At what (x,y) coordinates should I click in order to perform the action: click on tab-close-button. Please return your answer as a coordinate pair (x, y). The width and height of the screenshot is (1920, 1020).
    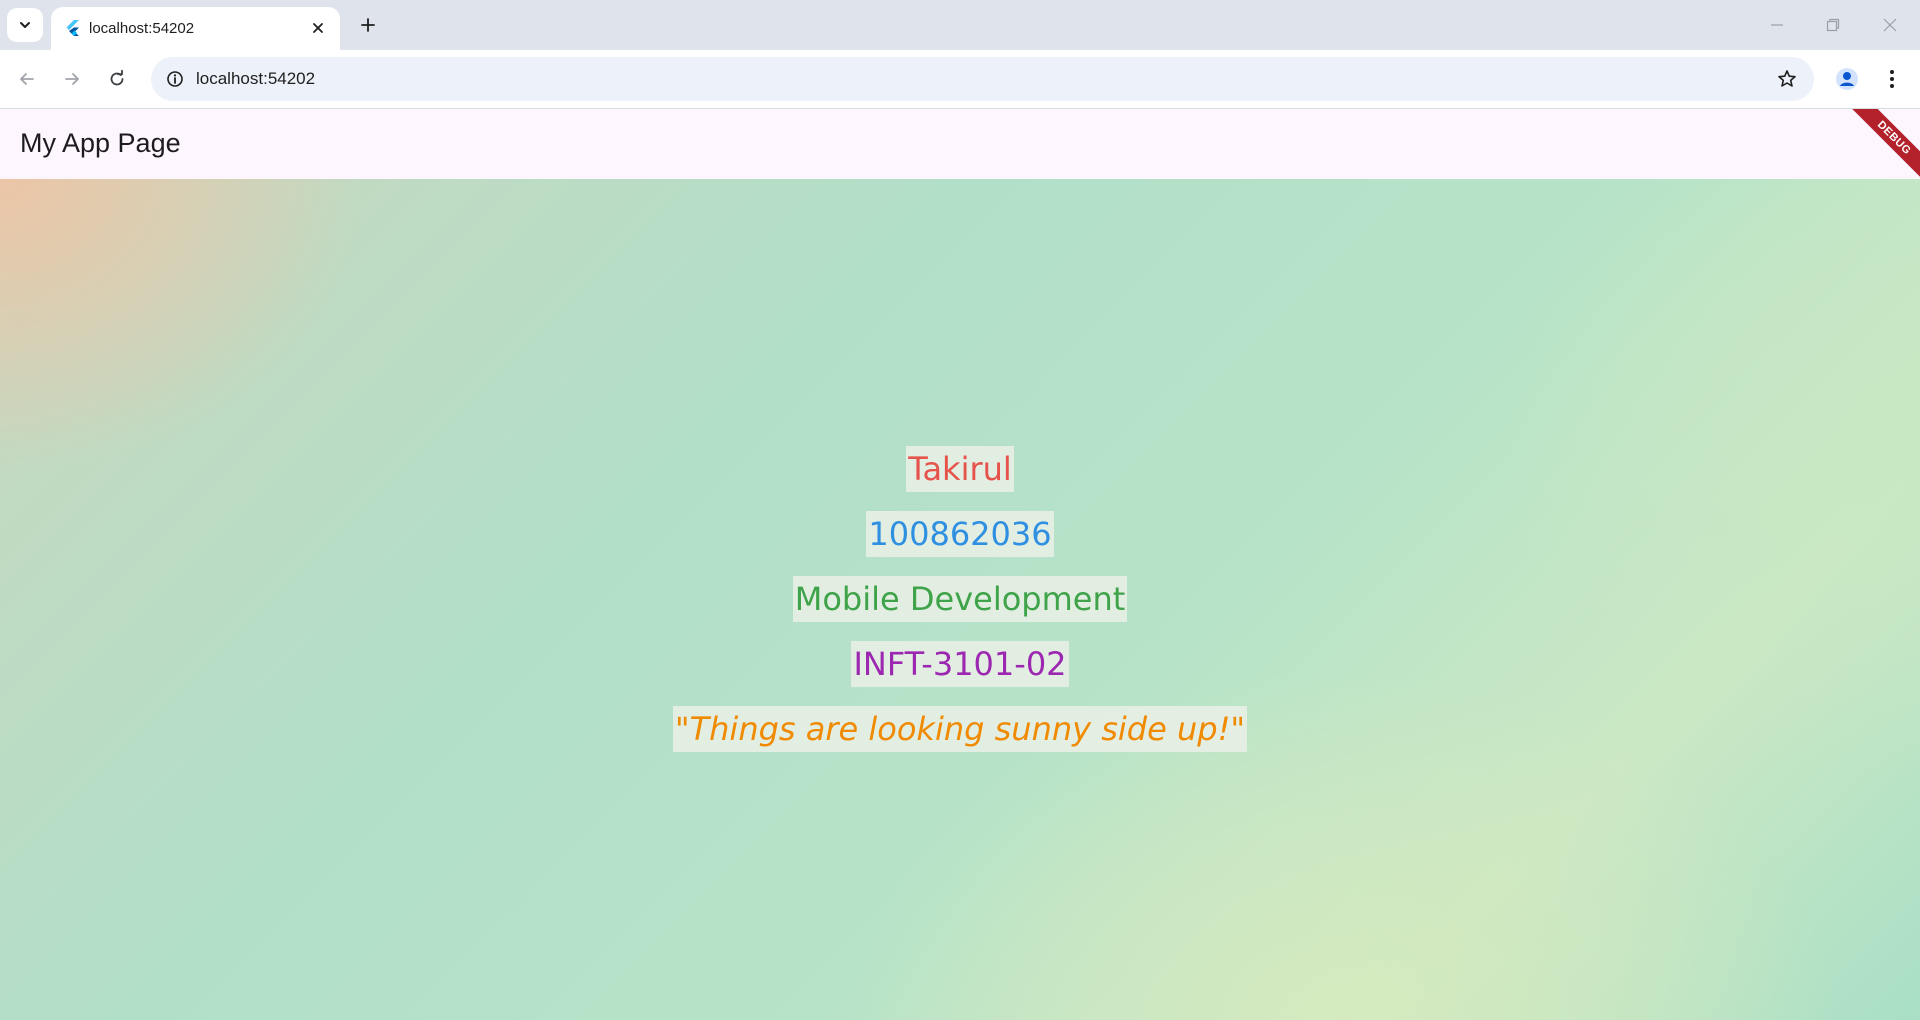
    Looking at the image, I should click on (318, 28).